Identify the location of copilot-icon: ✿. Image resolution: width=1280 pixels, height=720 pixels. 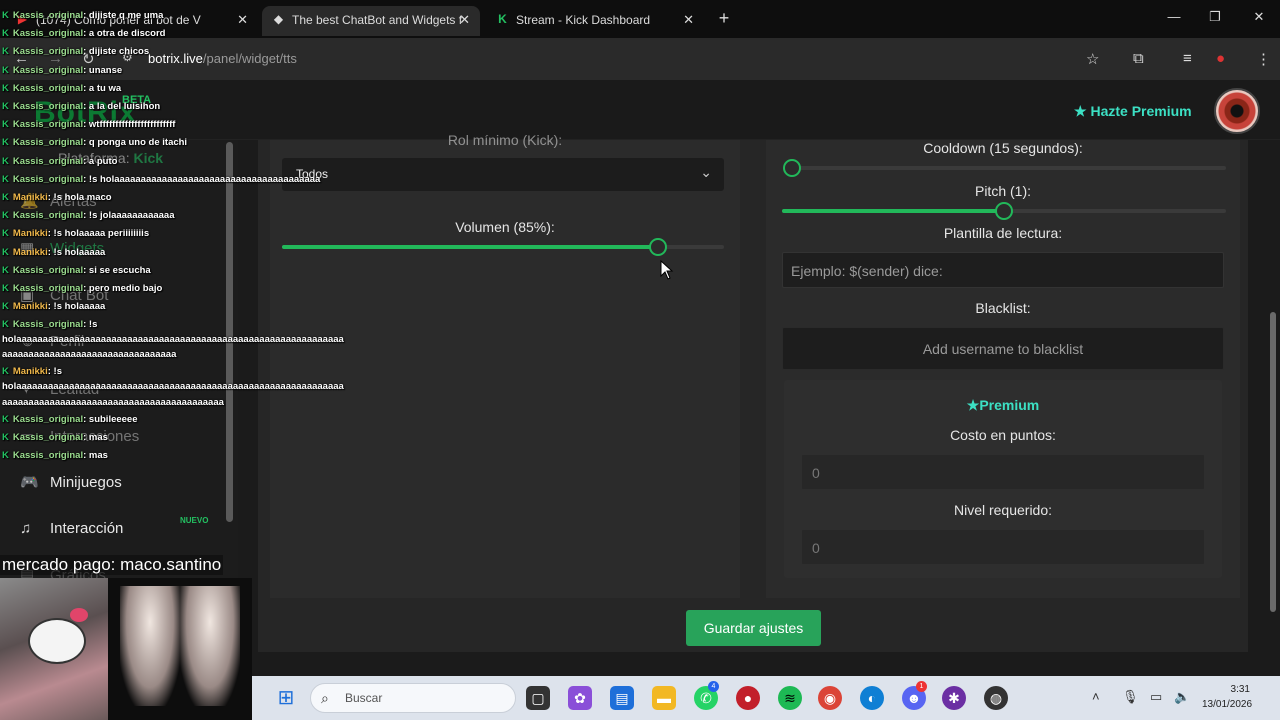
(580, 698).